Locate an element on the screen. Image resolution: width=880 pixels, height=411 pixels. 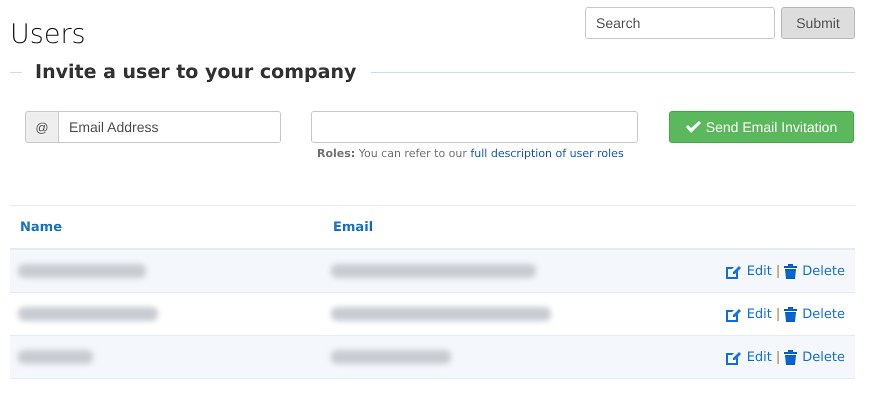
section-heading: Invite a user to your company is located at coordinates (195, 72).